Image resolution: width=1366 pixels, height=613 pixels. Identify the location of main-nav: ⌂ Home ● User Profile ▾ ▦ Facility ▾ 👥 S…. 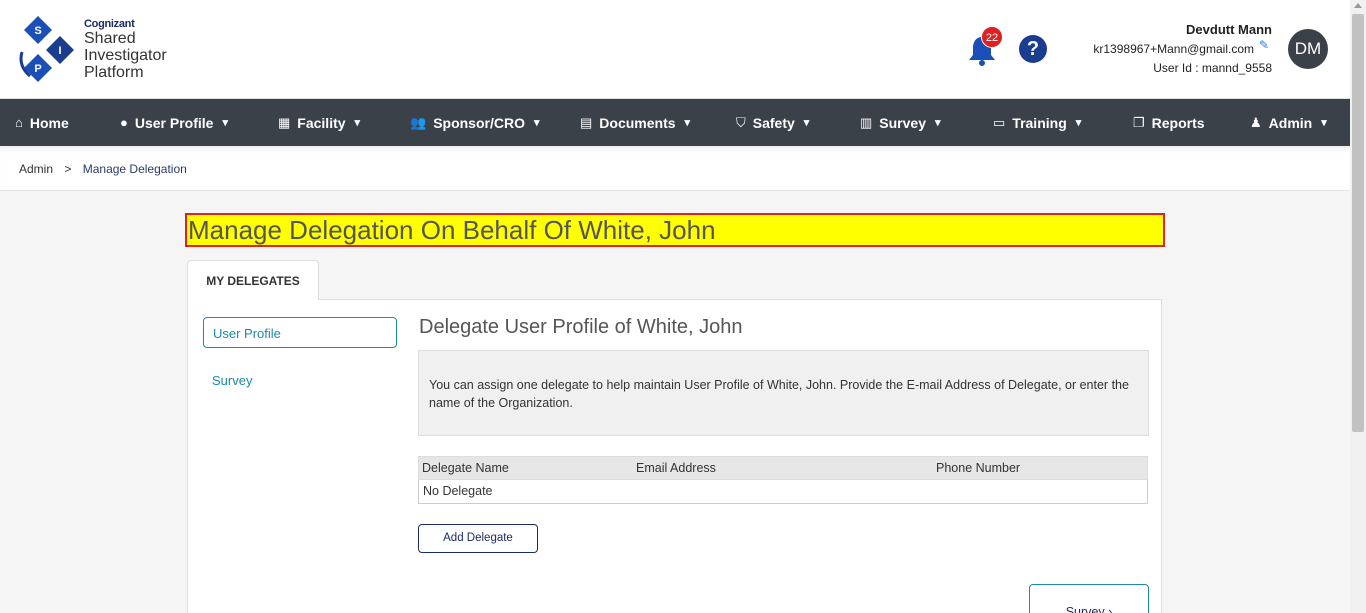
(675, 122).